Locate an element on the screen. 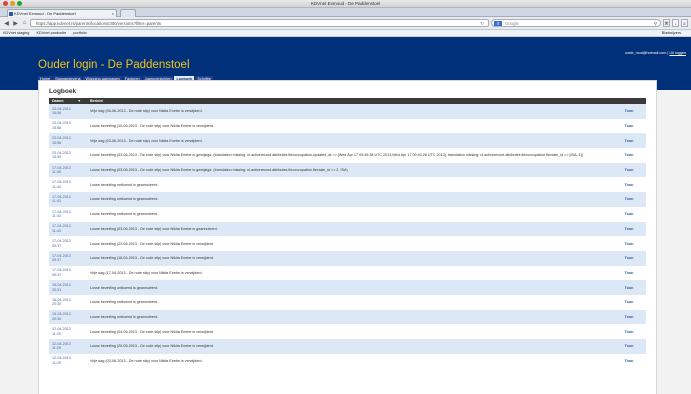 This screenshot has width=691, height=394. user-box: uncle_mud@hotmail.com | Uit loggen is located at coordinates (655, 53).